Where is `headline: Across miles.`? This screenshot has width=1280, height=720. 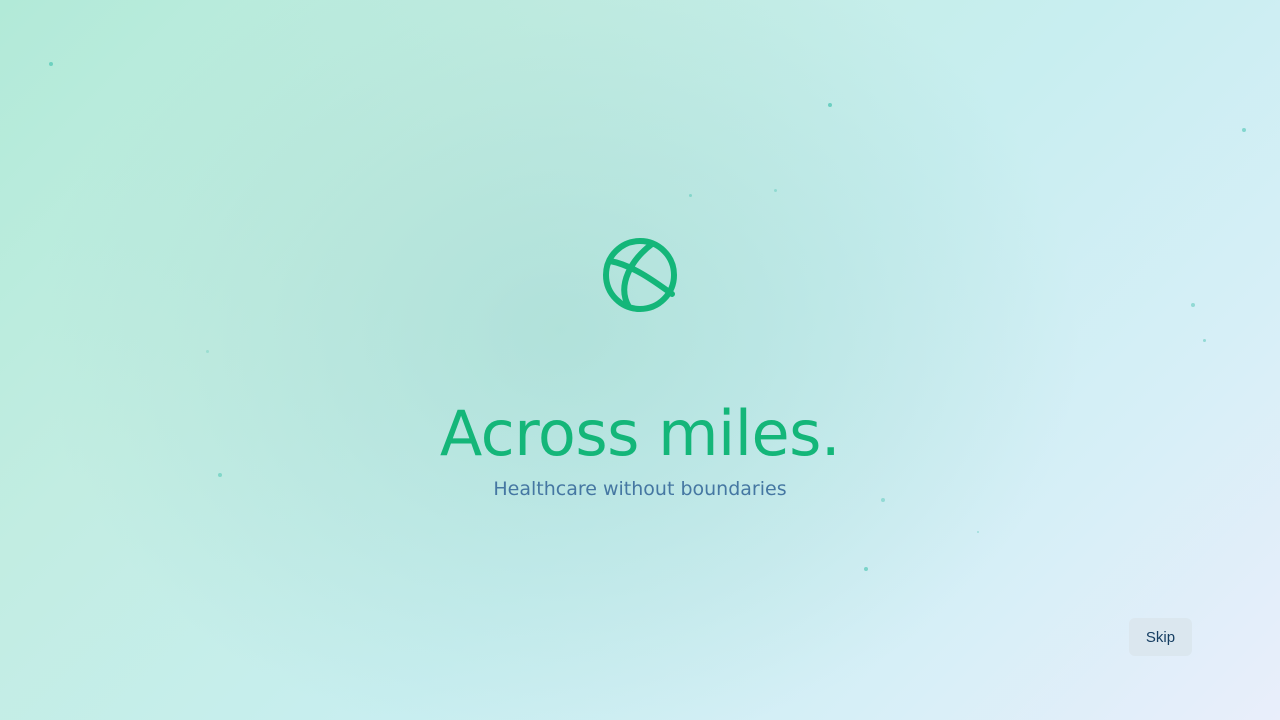
headline: Across miles. is located at coordinates (640, 433).